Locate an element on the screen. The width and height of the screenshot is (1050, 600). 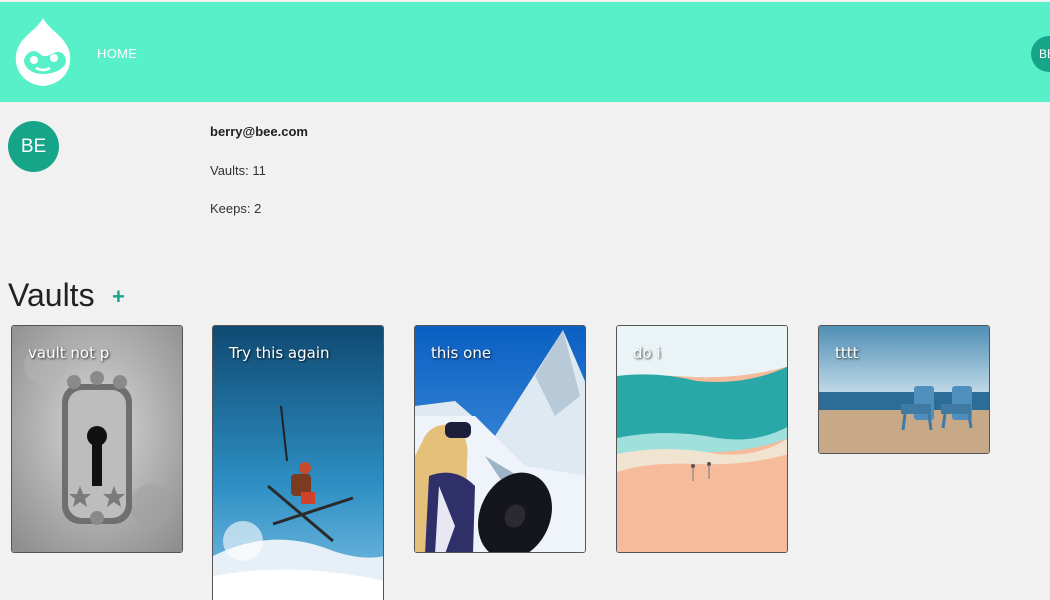
nav-user-avatar: BE is located at coordinates (1040, 54).